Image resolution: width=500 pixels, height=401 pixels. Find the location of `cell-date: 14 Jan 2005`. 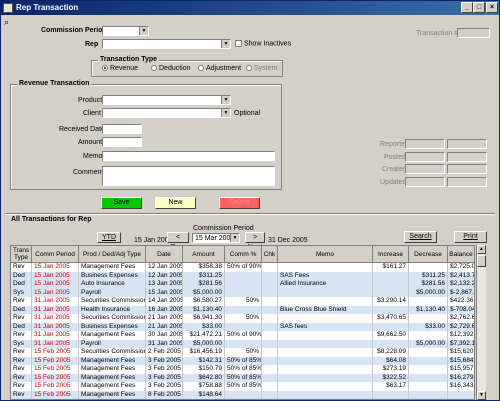

cell-date: 14 Jan 2005 is located at coordinates (165, 301).